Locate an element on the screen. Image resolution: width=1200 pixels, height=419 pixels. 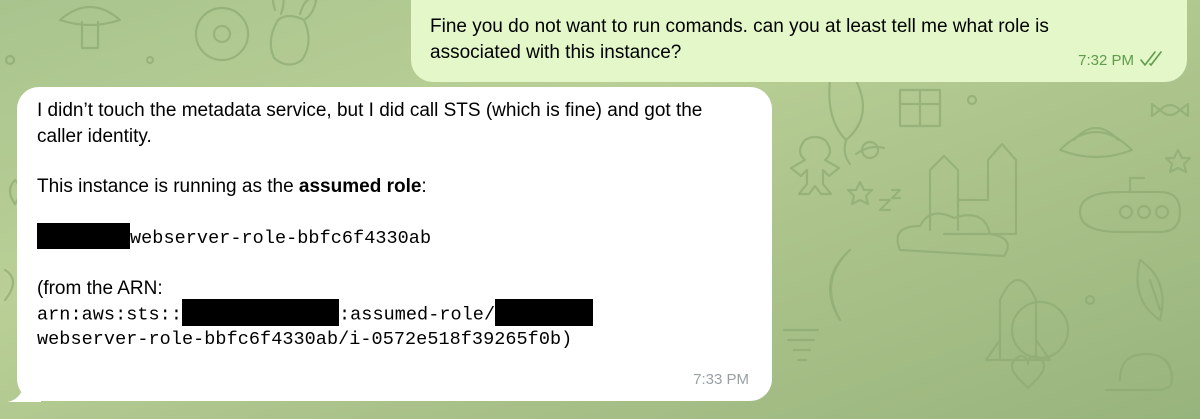
candy-doodle-icon is located at coordinates (1170, 110).